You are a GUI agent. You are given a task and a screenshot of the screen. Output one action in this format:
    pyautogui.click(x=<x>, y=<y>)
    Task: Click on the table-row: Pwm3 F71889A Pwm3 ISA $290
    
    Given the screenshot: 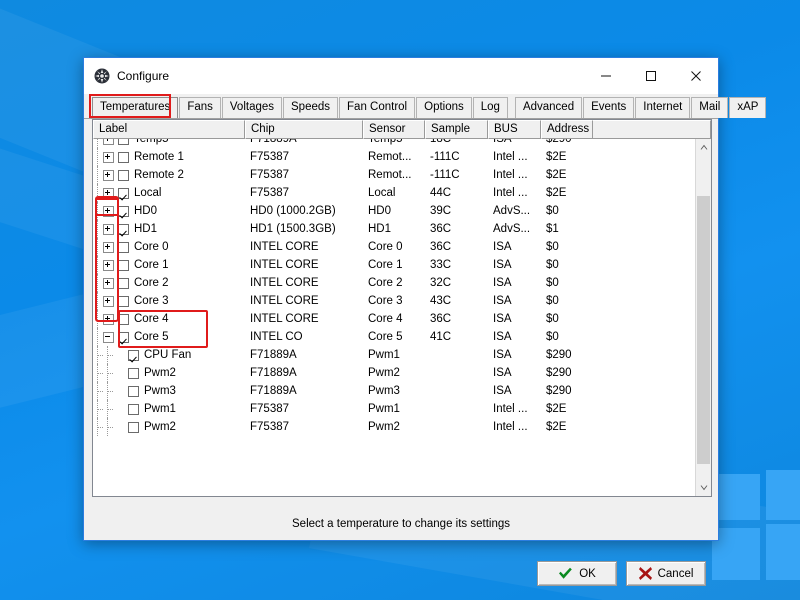 What is the action you would take?
    pyautogui.click(x=394, y=391)
    